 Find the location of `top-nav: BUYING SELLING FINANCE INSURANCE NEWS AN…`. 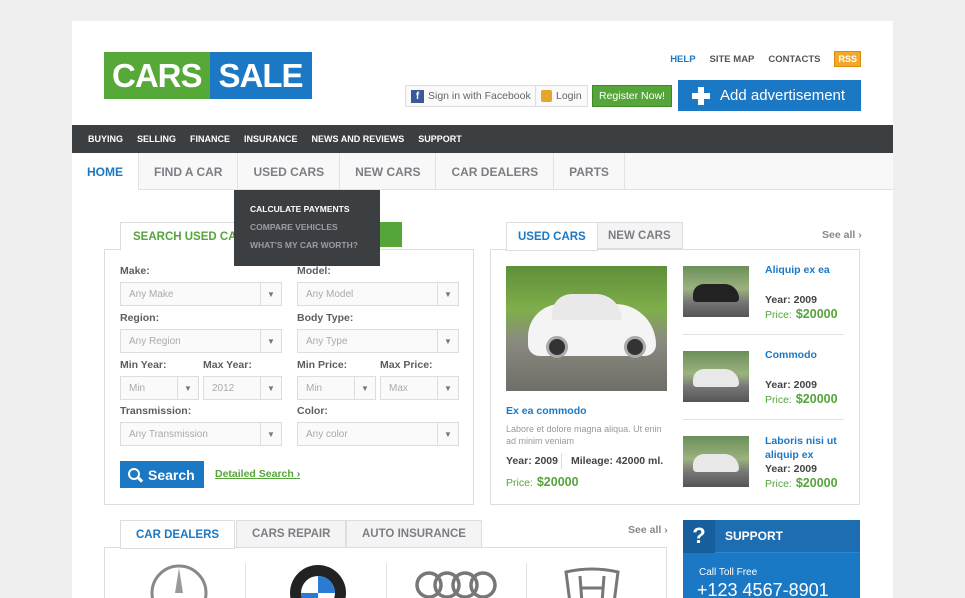

top-nav: BUYING SELLING FINANCE INSURANCE NEWS AN… is located at coordinates (482, 139).